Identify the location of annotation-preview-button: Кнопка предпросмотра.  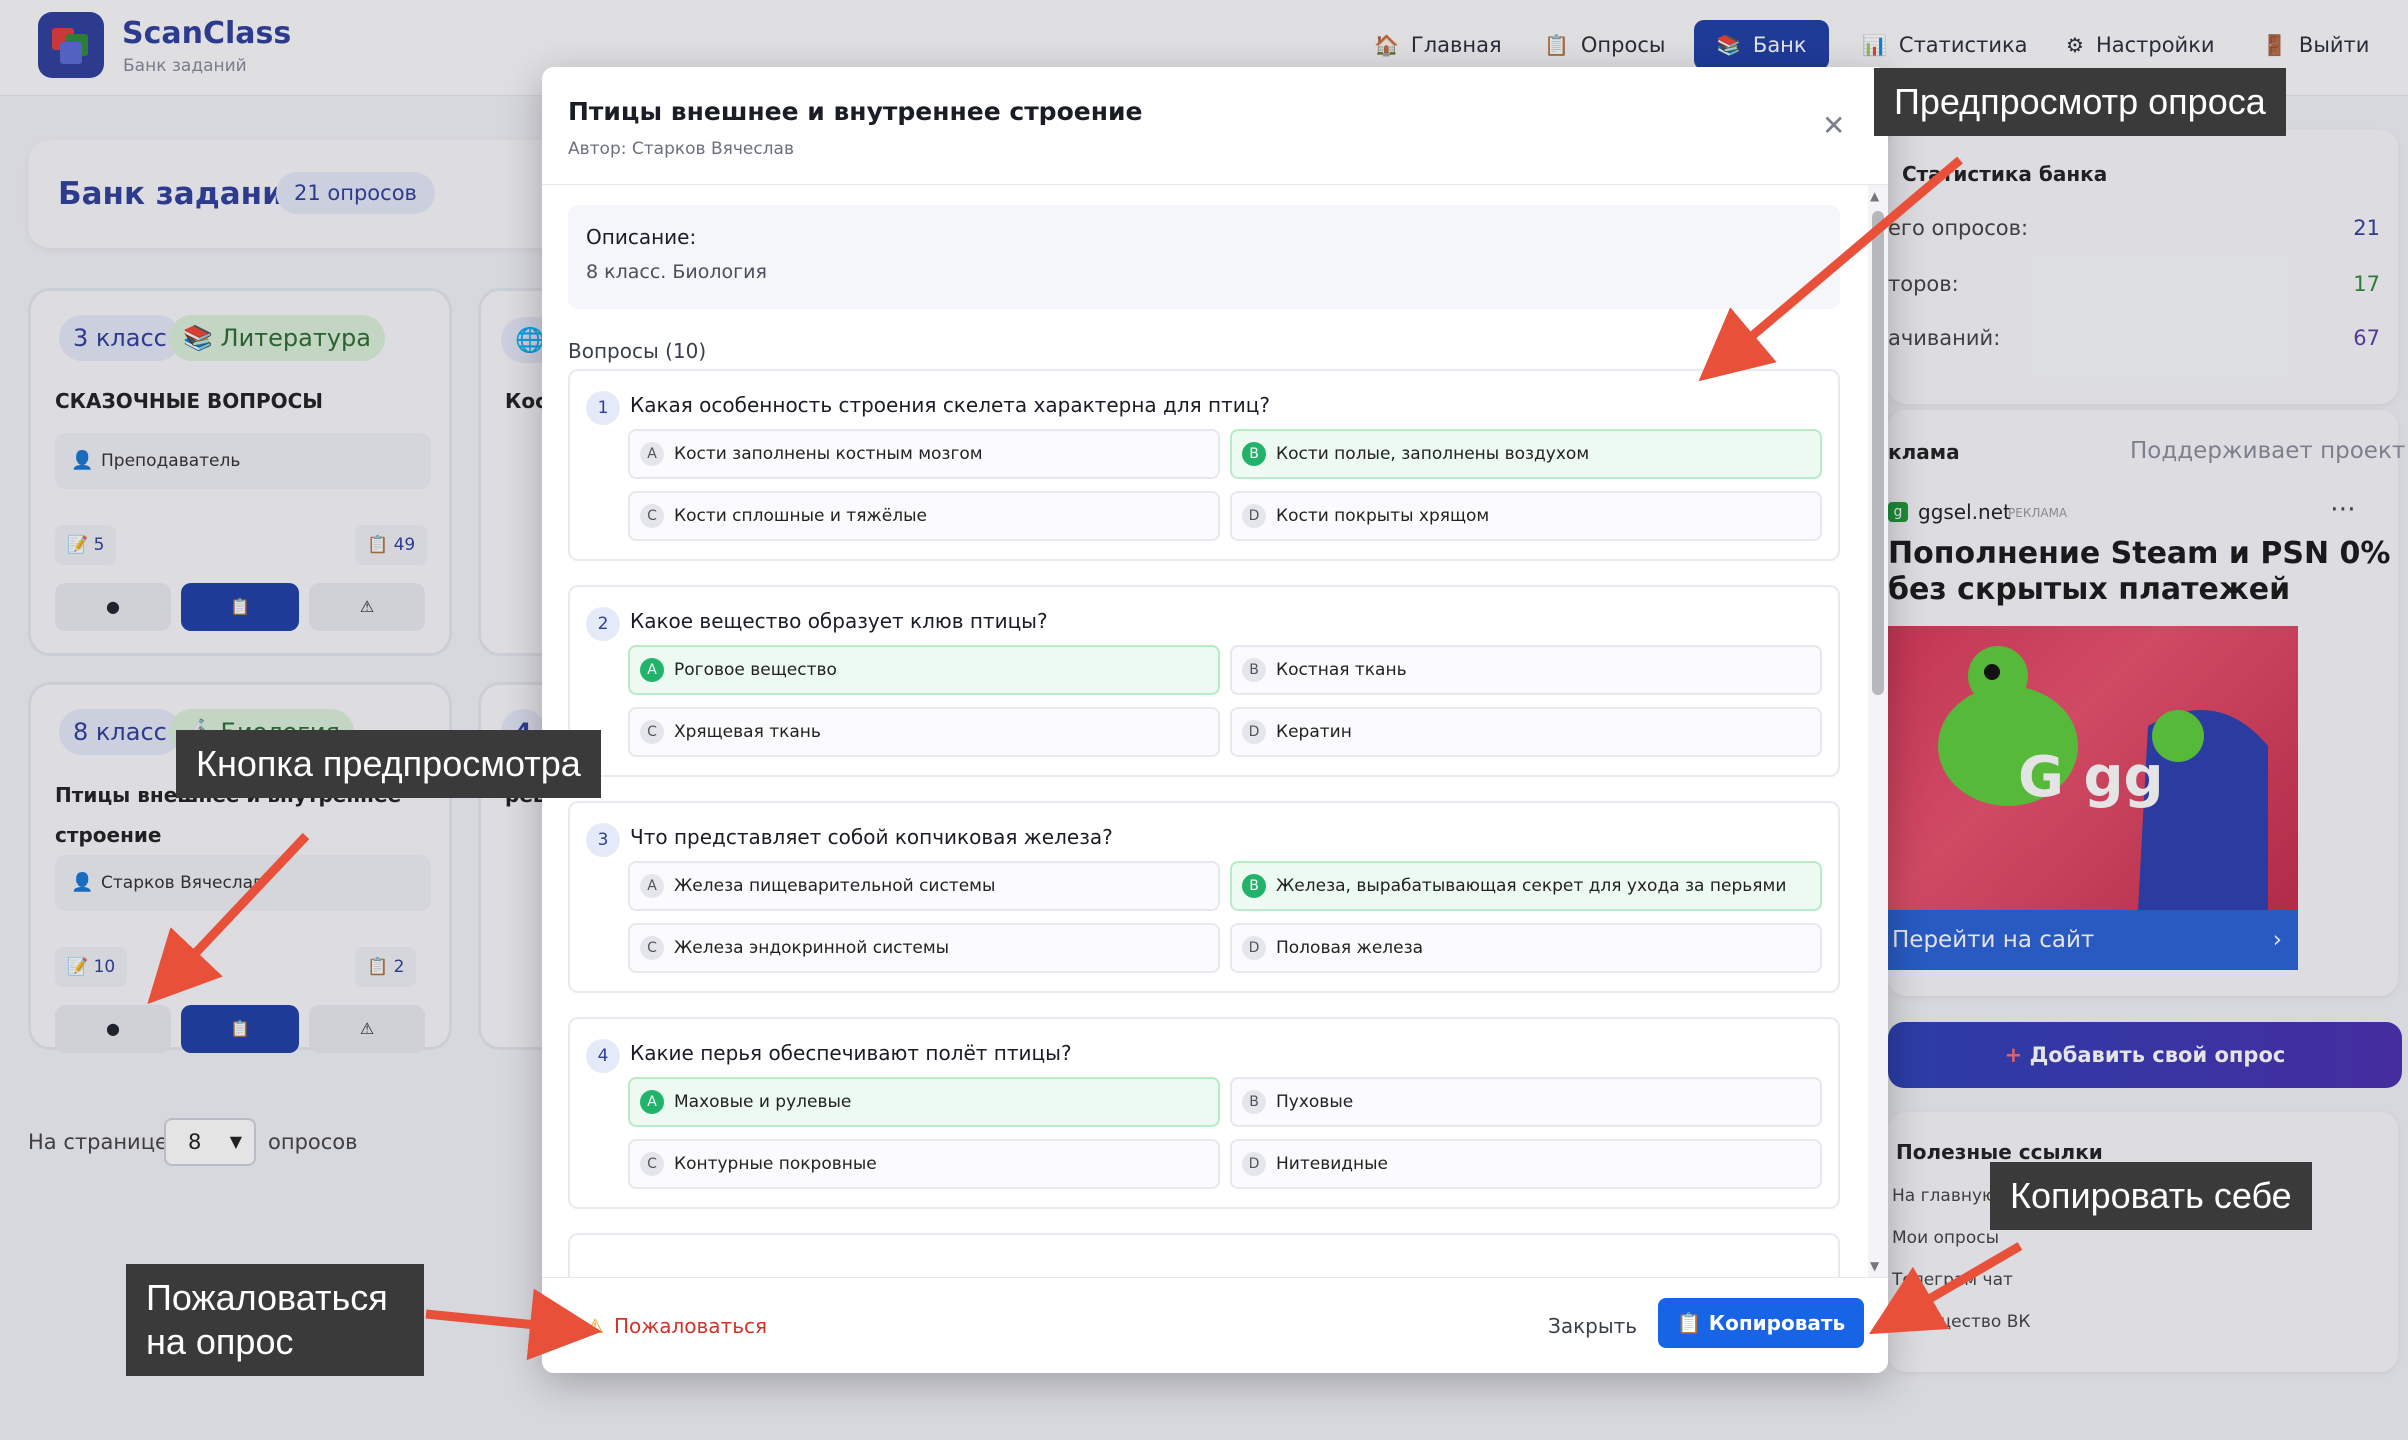
(388, 764).